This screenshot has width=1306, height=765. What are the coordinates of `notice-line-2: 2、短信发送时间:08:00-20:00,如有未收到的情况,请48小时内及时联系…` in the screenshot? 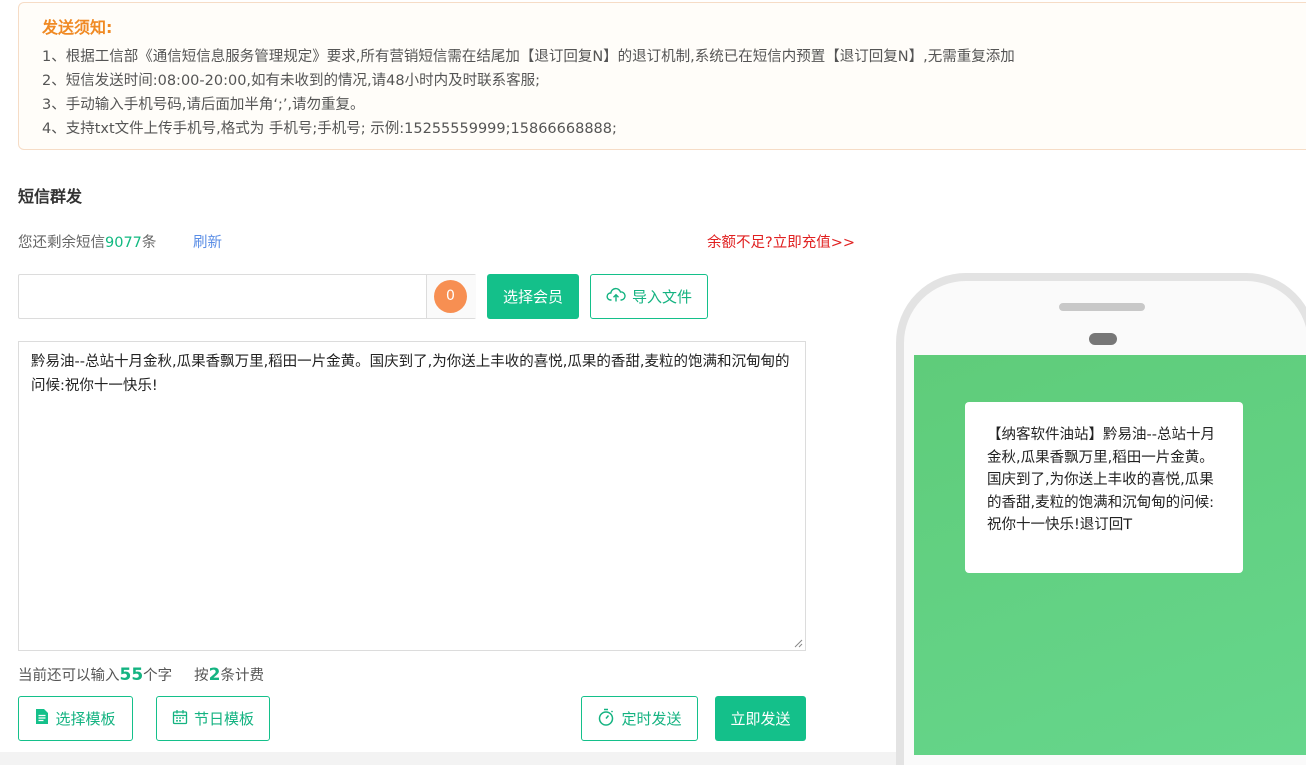 It's located at (291, 81).